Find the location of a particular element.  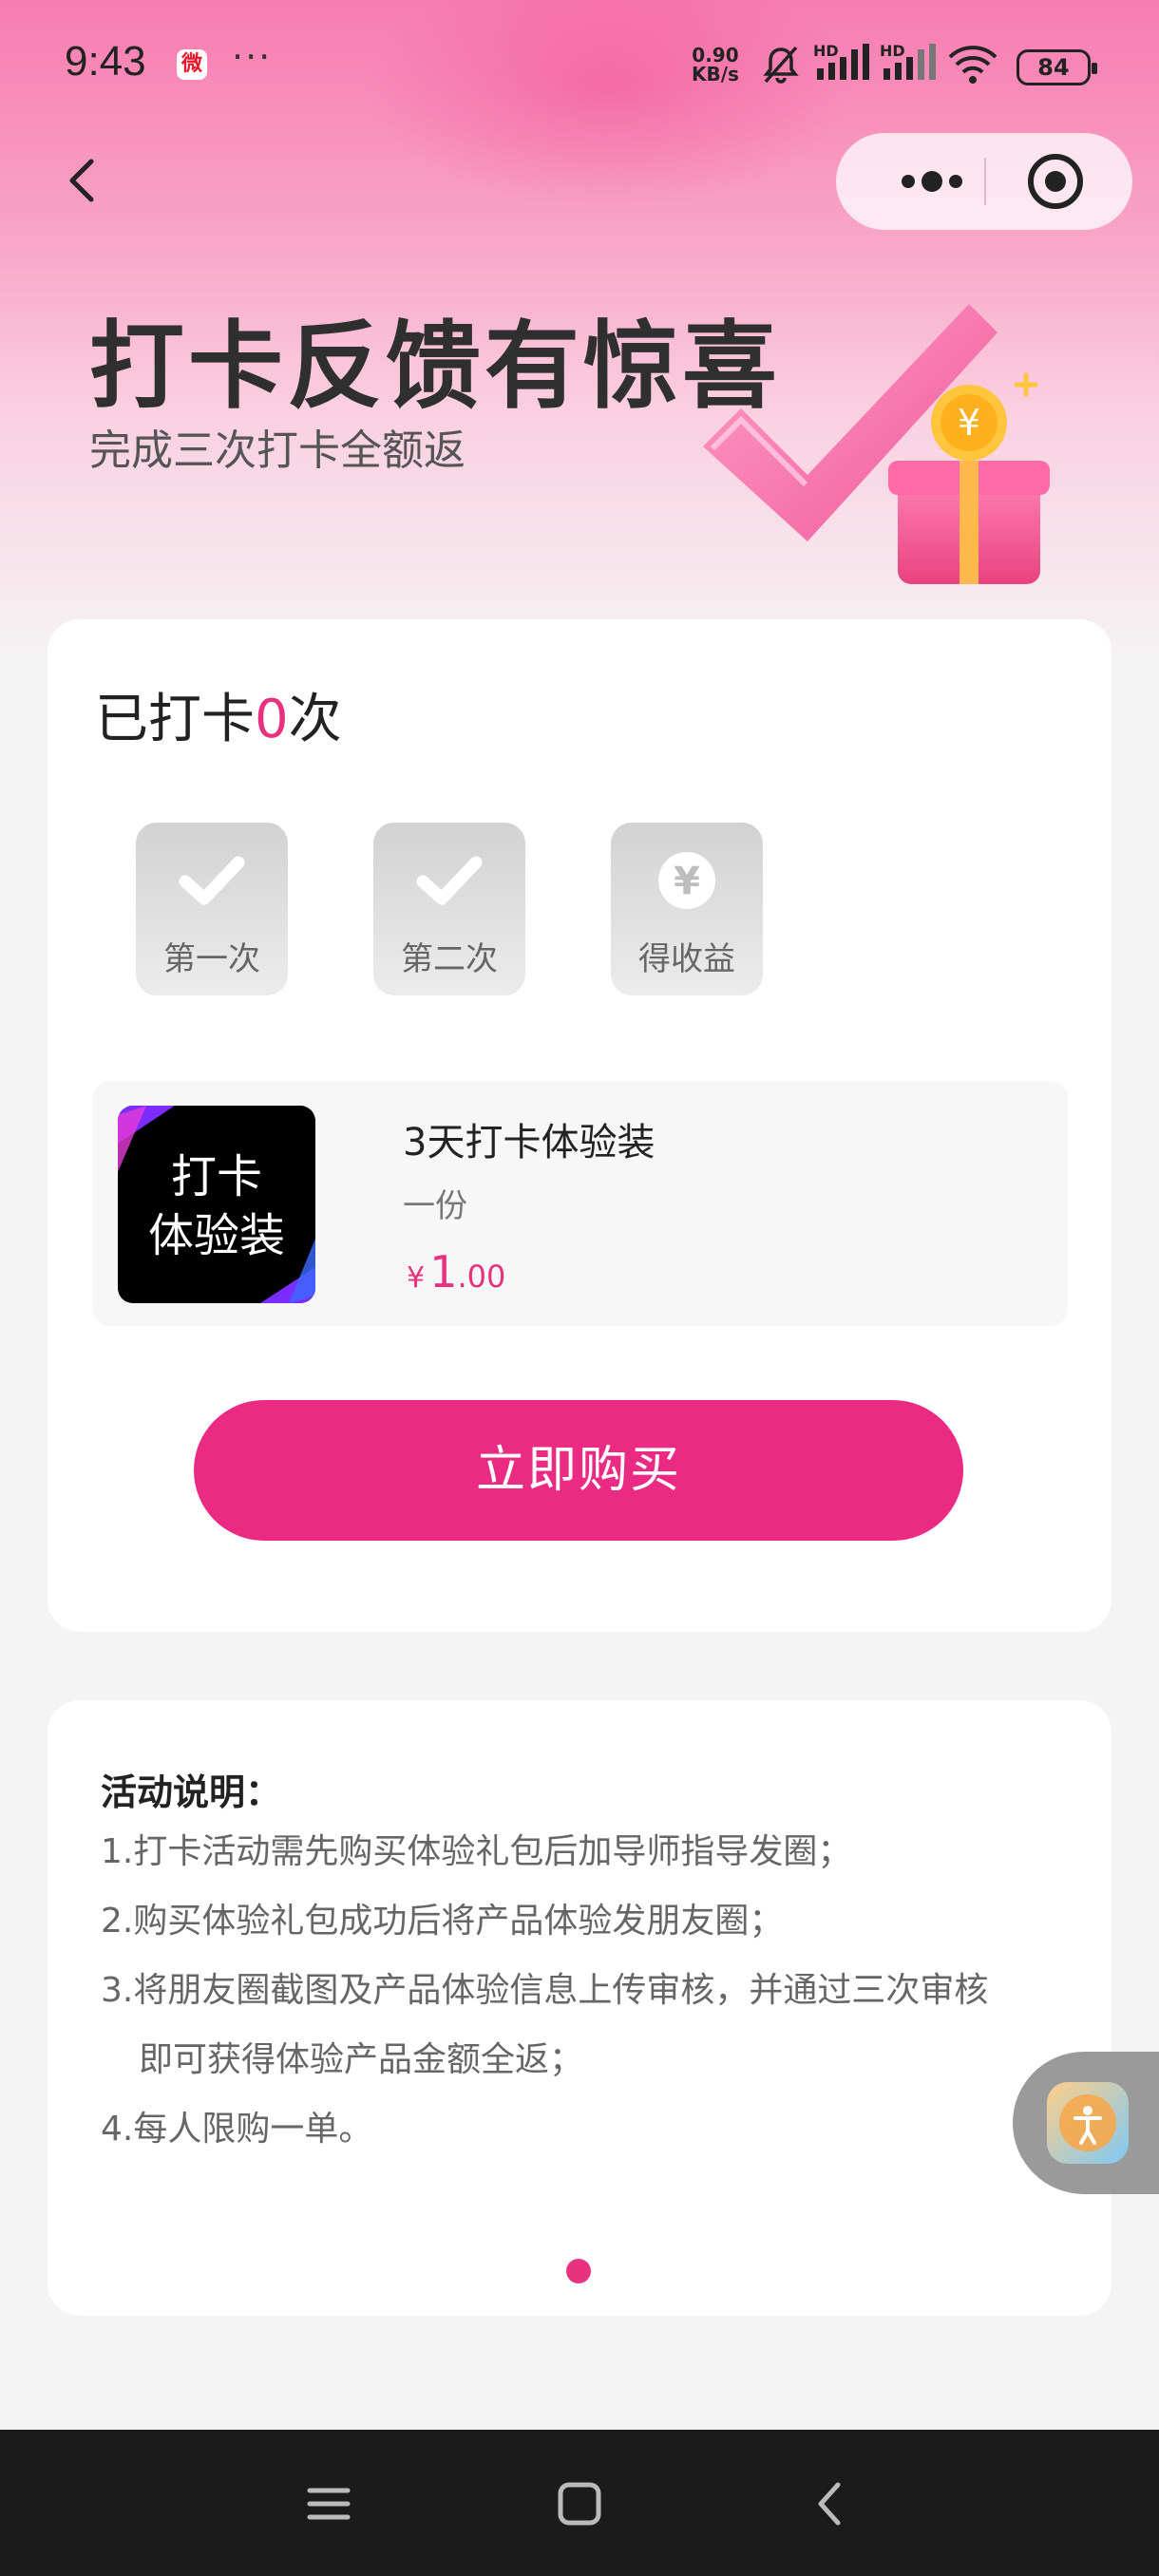

step-second: 第二次 is located at coordinates (449, 909).